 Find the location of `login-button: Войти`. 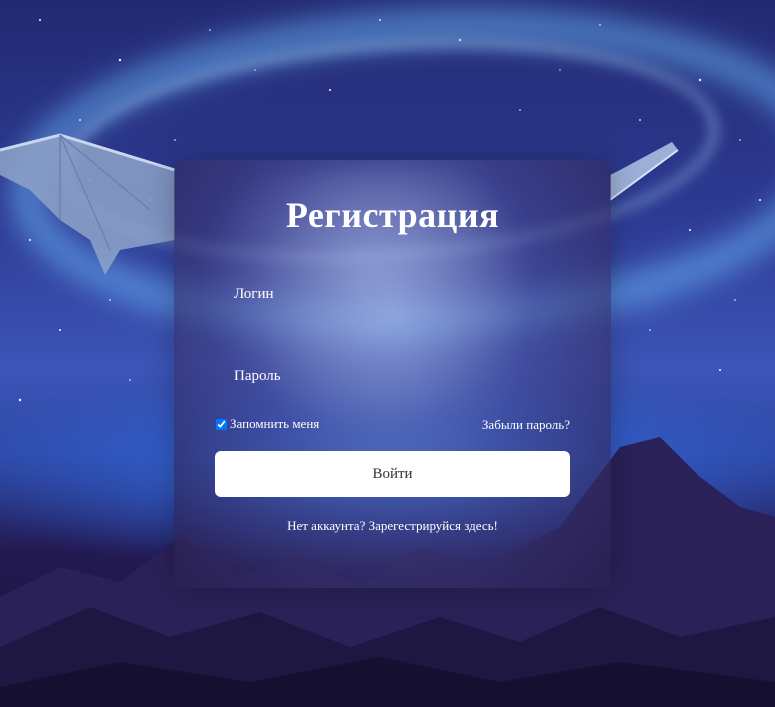

login-button: Войти is located at coordinates (392, 474).